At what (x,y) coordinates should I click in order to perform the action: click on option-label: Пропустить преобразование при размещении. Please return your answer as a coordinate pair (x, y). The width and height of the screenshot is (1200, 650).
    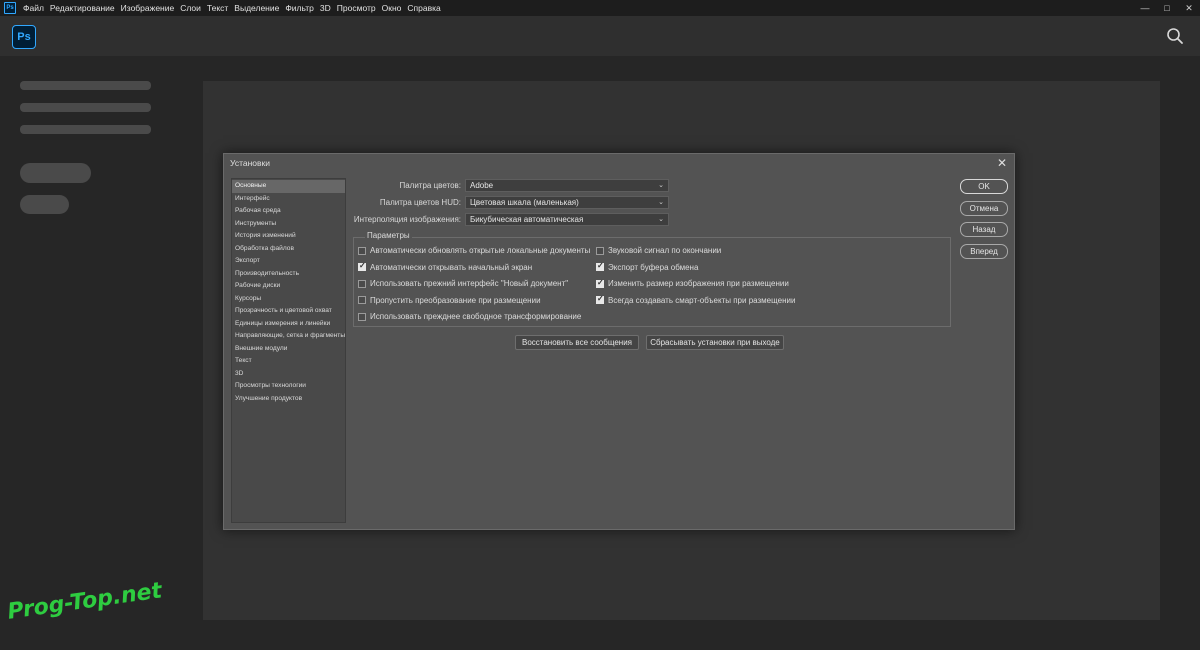
    Looking at the image, I should click on (455, 300).